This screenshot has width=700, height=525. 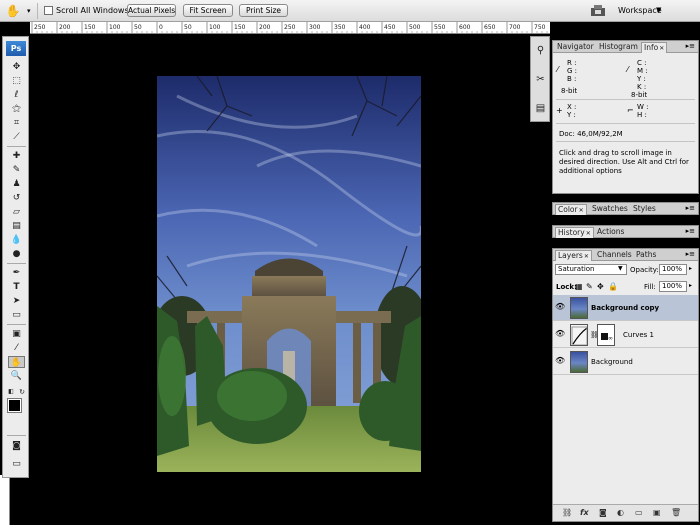 I want to click on tool-presets-icon: ✂, so click(x=540, y=79).